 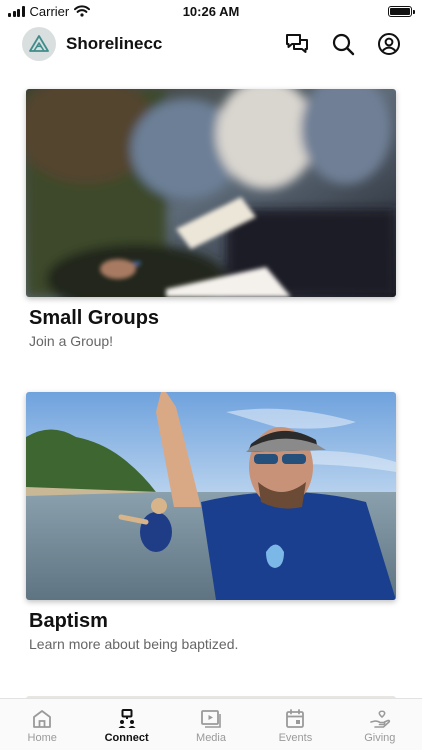 I want to click on home-icon, so click(x=42, y=719).